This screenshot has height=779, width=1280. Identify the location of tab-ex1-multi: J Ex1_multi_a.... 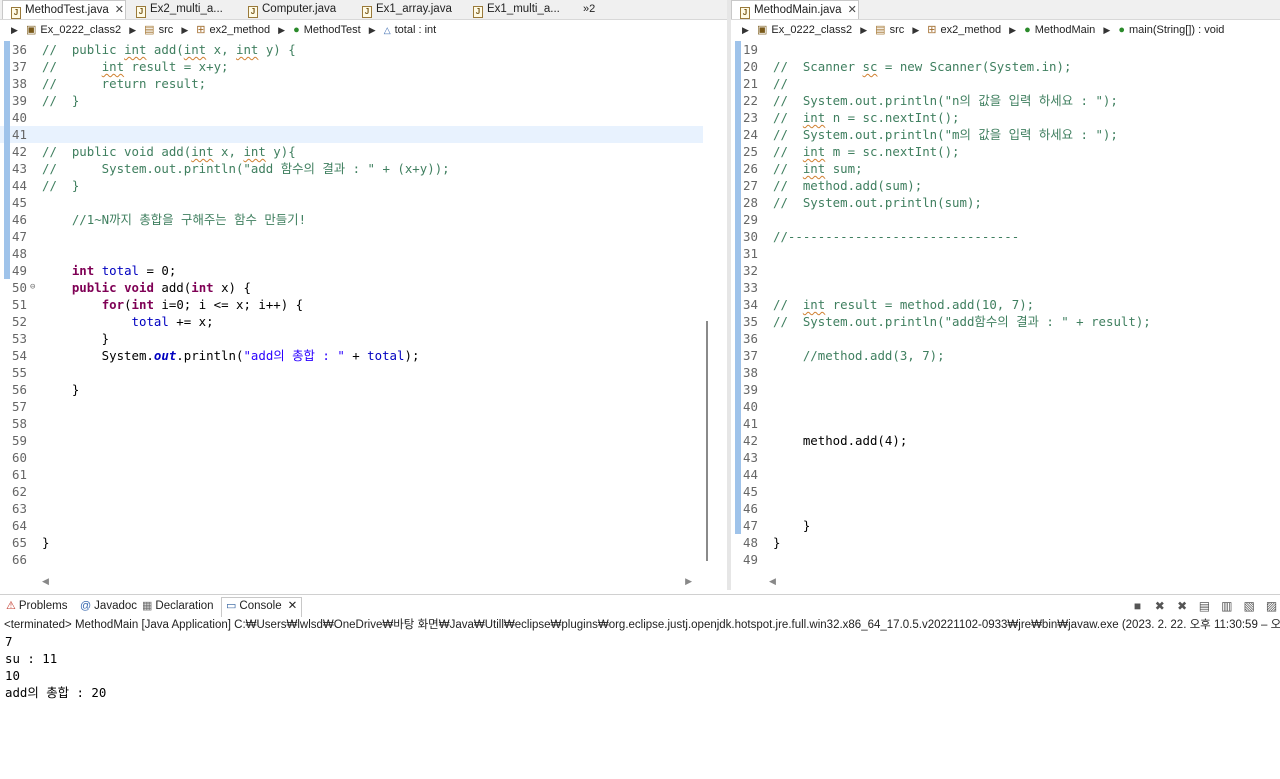
(522, 9).